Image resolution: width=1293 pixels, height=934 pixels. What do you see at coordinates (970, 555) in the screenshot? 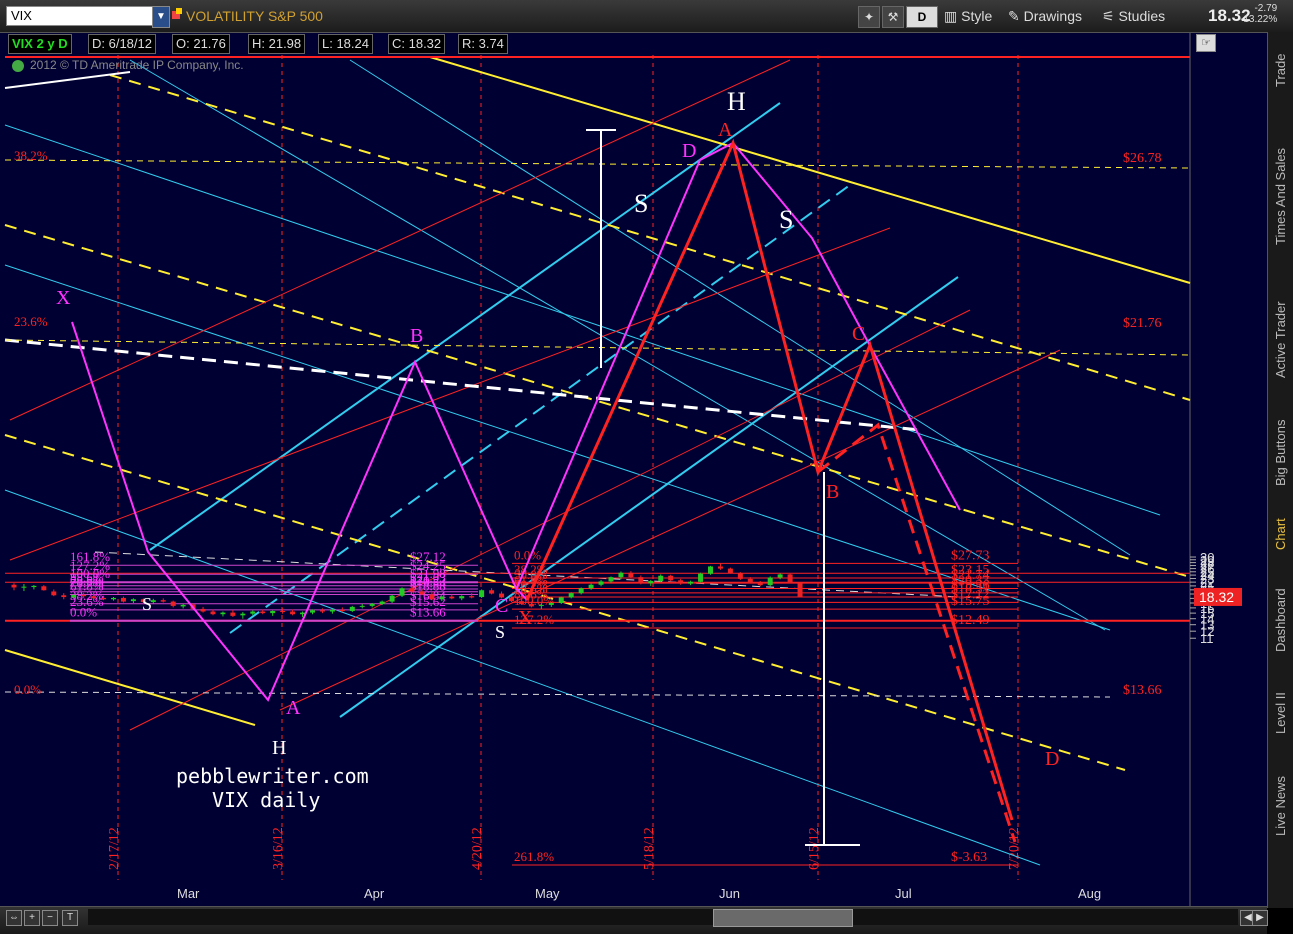
I see `fib-right-price: $27.73` at bounding box center [970, 555].